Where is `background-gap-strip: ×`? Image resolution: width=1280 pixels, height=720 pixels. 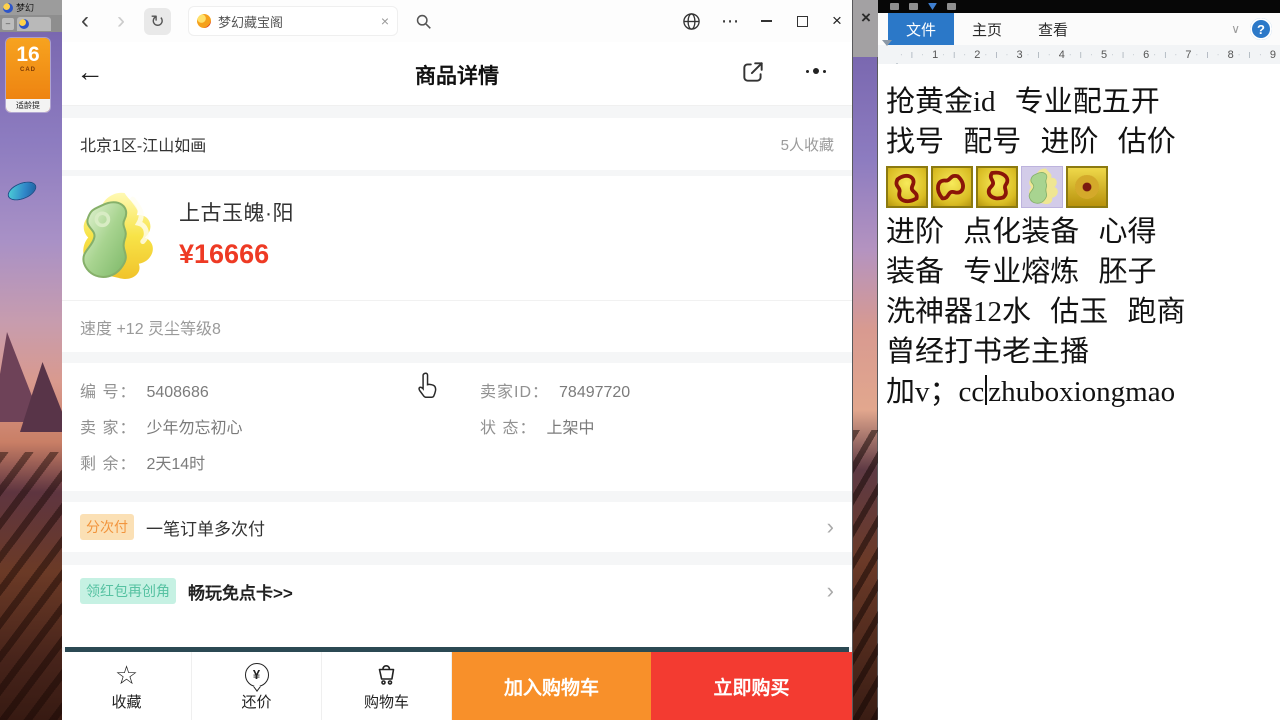 background-gap-strip: × is located at coordinates (865, 360).